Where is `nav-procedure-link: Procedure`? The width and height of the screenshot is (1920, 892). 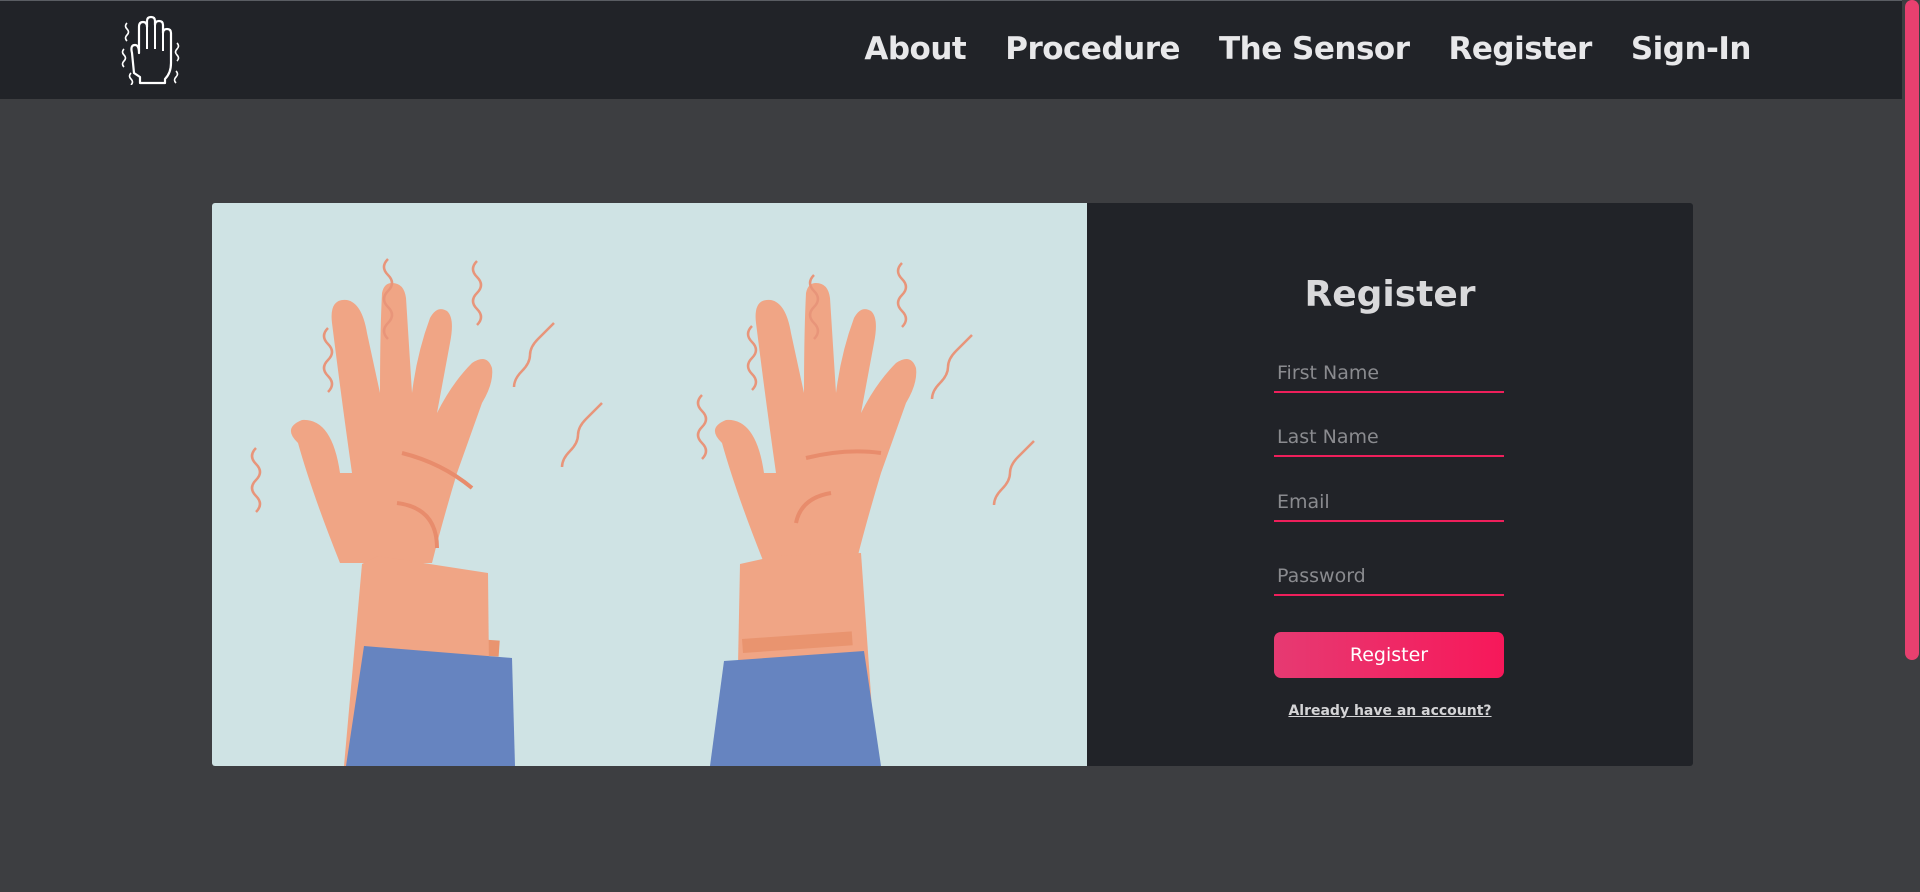 nav-procedure-link: Procedure is located at coordinates (1092, 49).